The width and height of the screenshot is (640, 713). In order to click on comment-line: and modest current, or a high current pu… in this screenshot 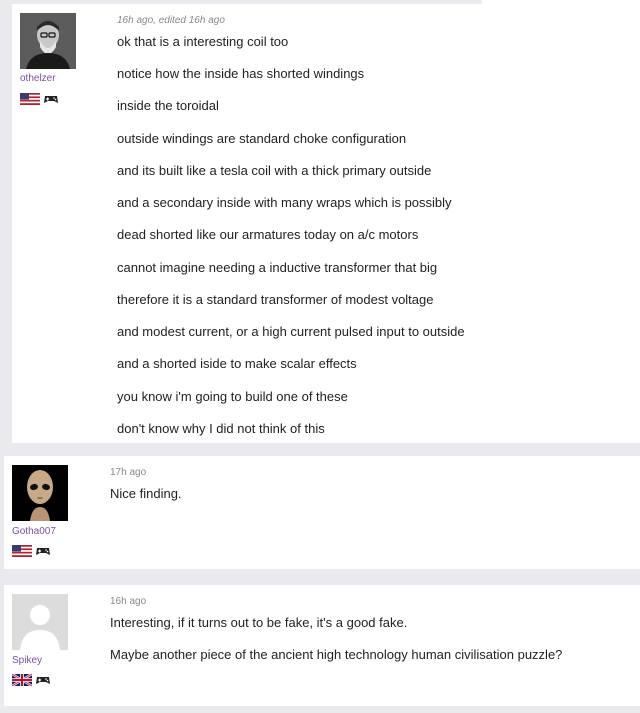, I will do `click(291, 331)`.